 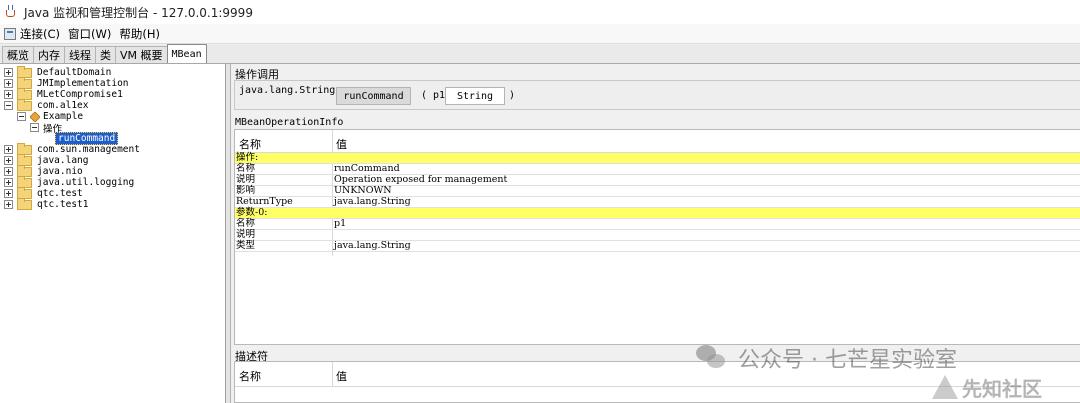 I want to click on row-name: 类型, so click(x=246, y=245).